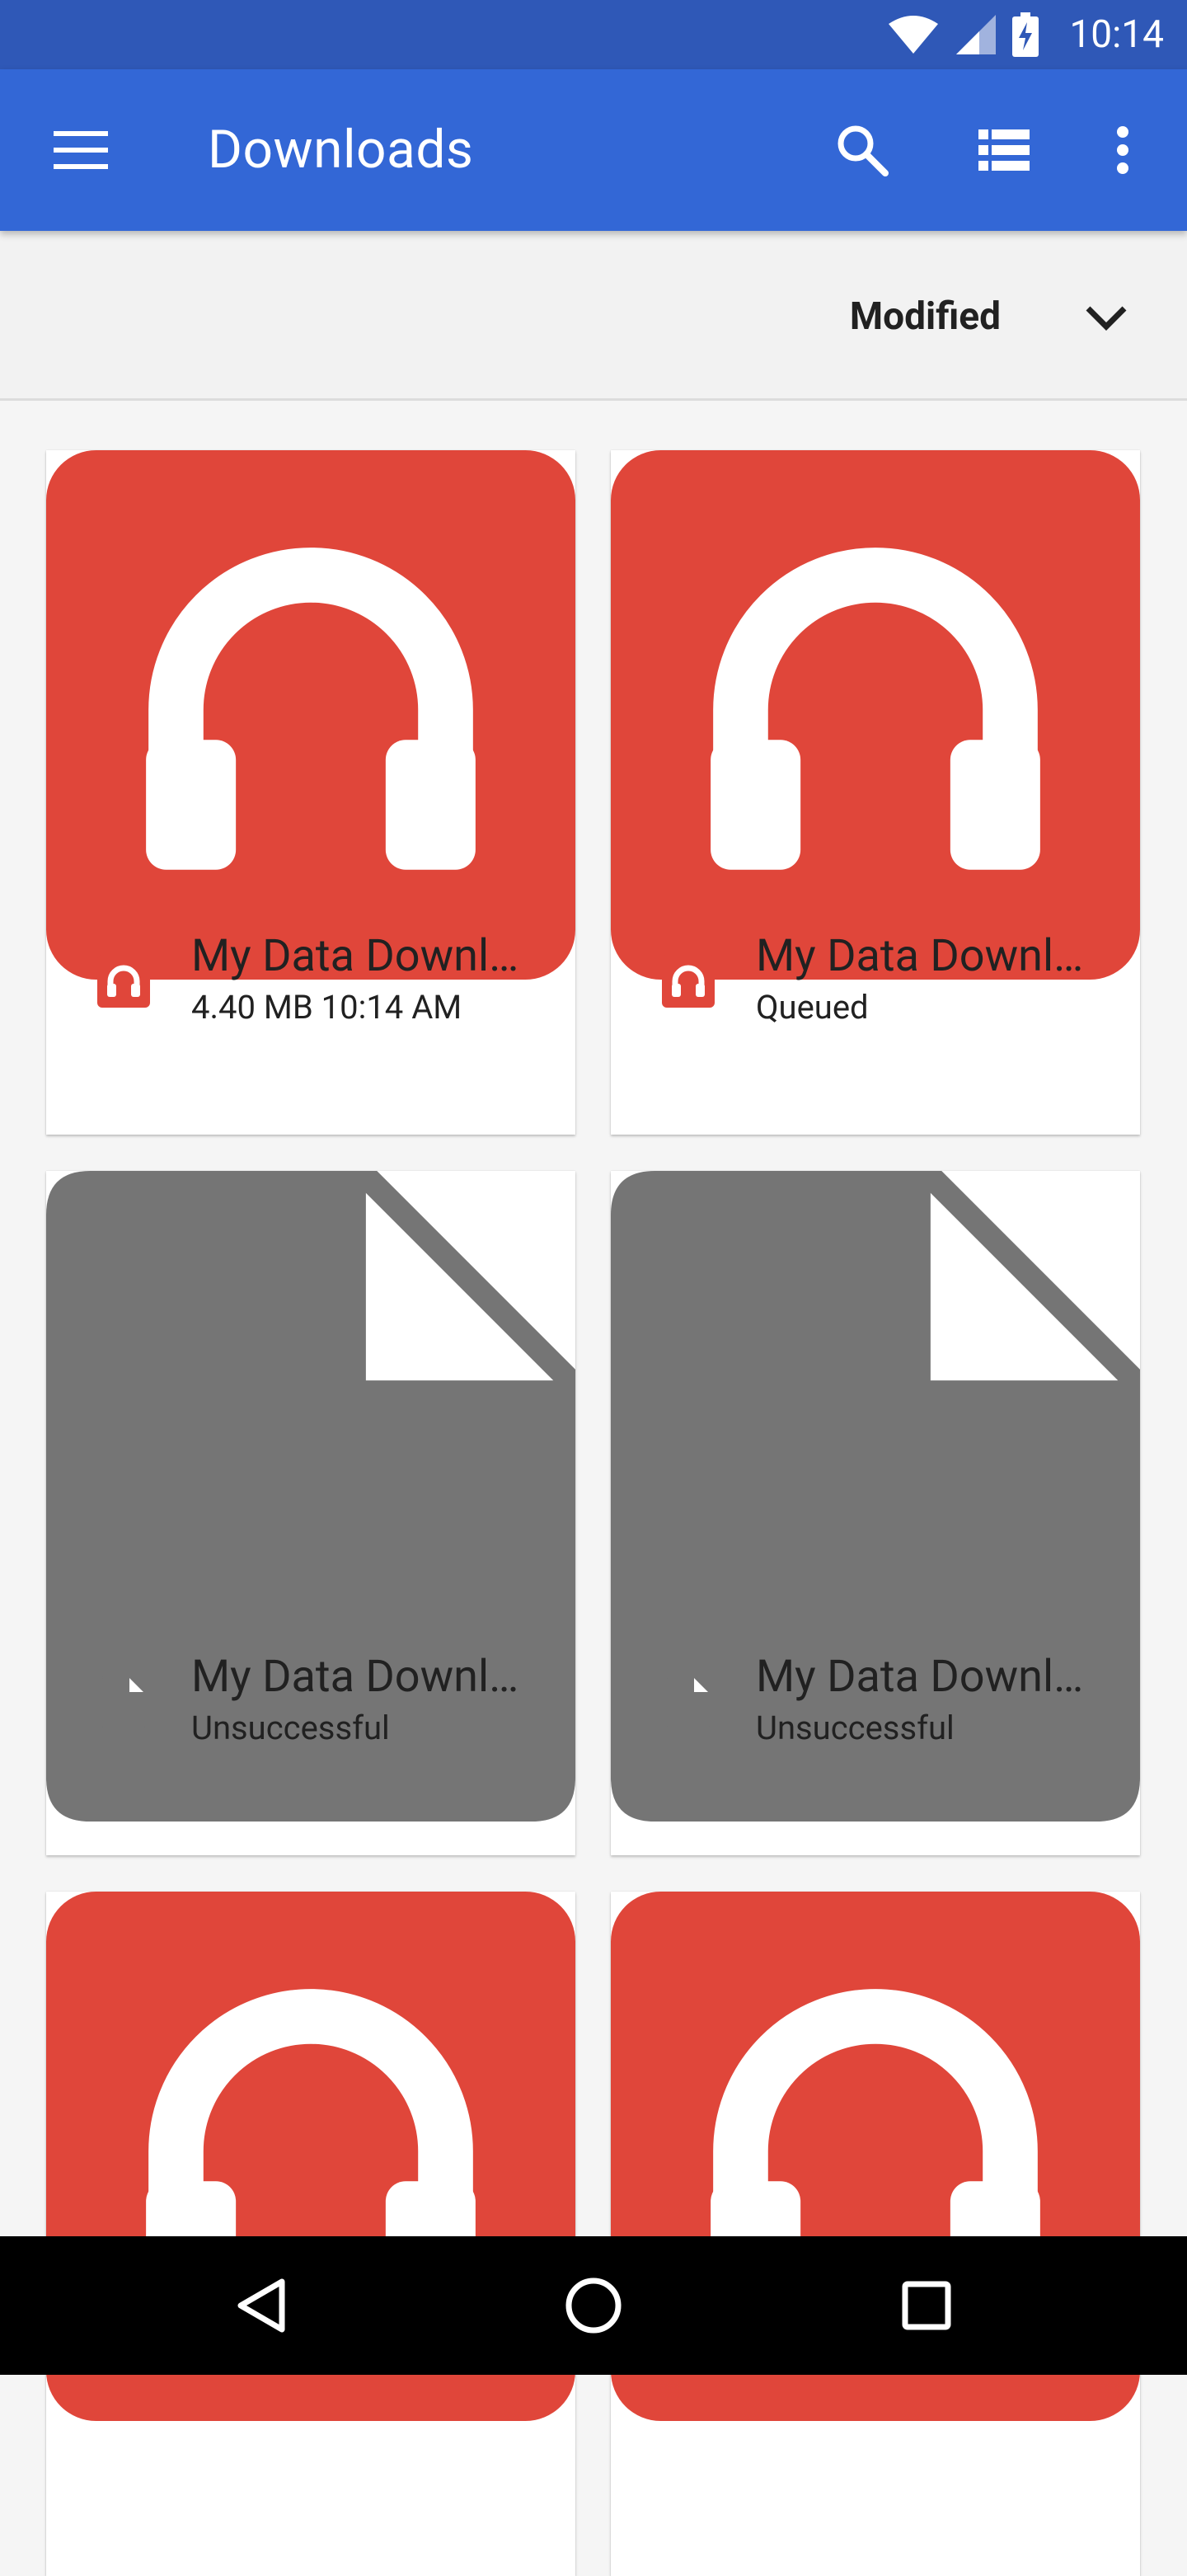 The image size is (1187, 2576). I want to click on battery-charging-icon, so click(1025, 34).